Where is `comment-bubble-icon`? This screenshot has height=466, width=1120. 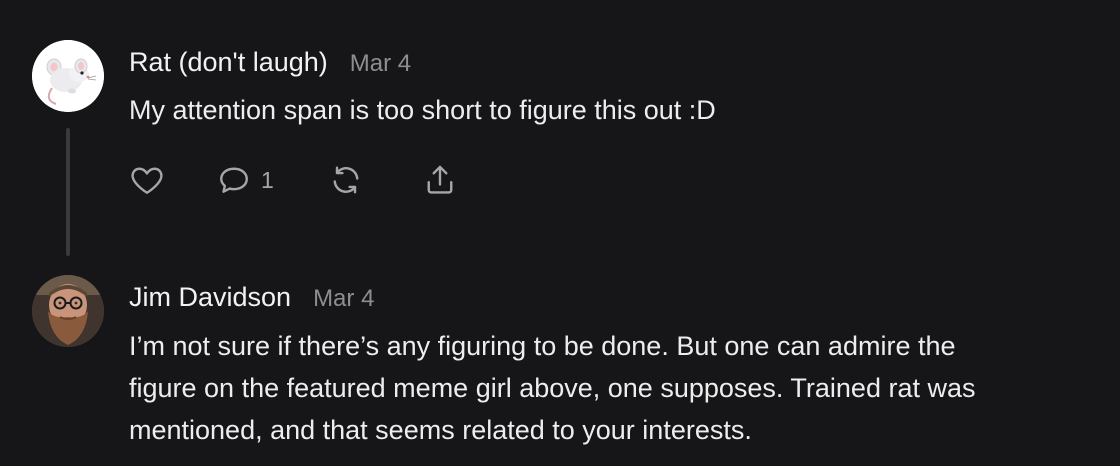
comment-bubble-icon is located at coordinates (234, 180).